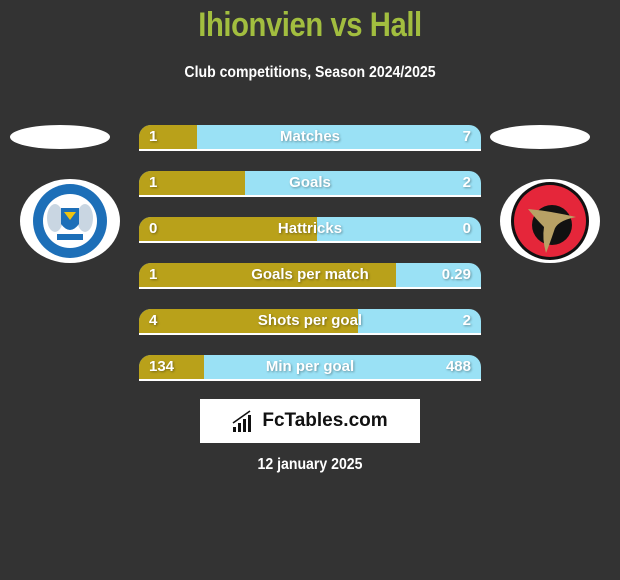 The height and width of the screenshot is (580, 620). I want to click on stat-bar-min-per-goal: Min per goal 134 488, so click(310, 368).